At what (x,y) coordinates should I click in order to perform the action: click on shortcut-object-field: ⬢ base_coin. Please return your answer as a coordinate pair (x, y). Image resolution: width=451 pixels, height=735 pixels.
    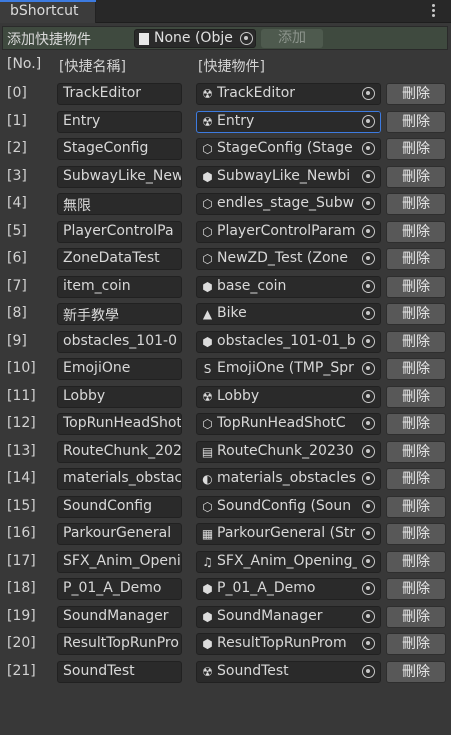
    Looking at the image, I should click on (288, 287).